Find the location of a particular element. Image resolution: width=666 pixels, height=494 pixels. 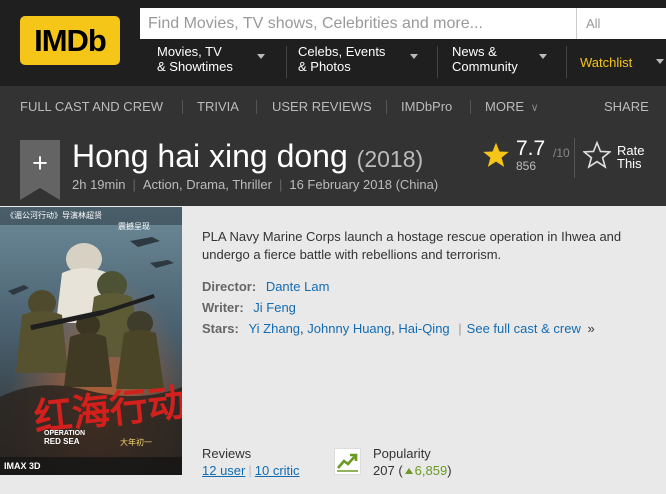

see-full-cast-arrow: » is located at coordinates (591, 328).